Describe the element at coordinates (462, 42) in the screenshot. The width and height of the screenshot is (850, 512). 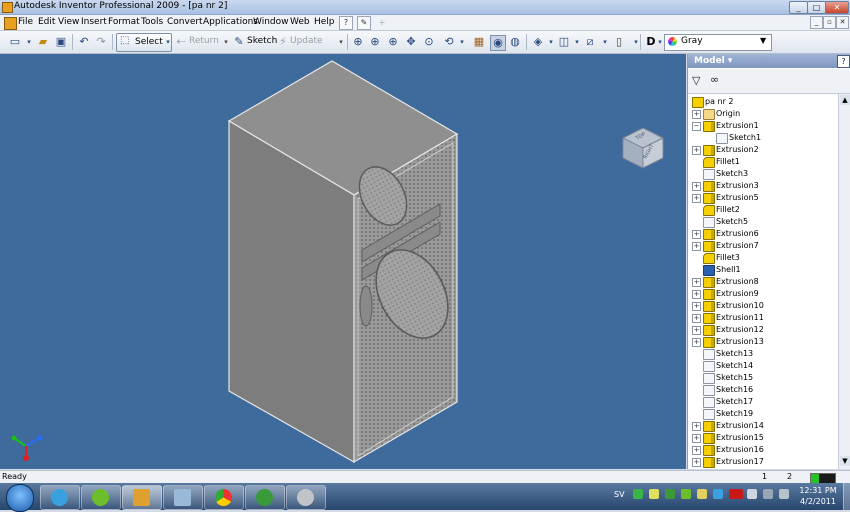
I see `orbit-dropdown-icon: ▾` at that location.